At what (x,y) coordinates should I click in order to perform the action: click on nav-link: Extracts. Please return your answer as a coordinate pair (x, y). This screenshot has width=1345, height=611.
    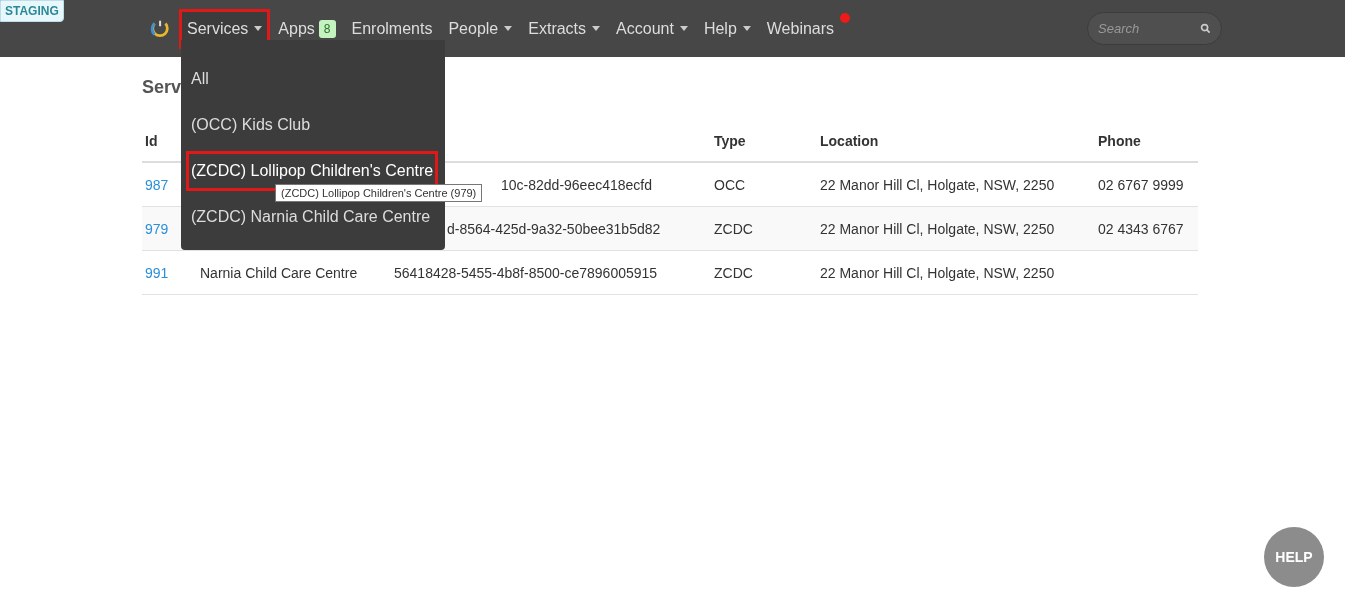
    Looking at the image, I should click on (564, 28).